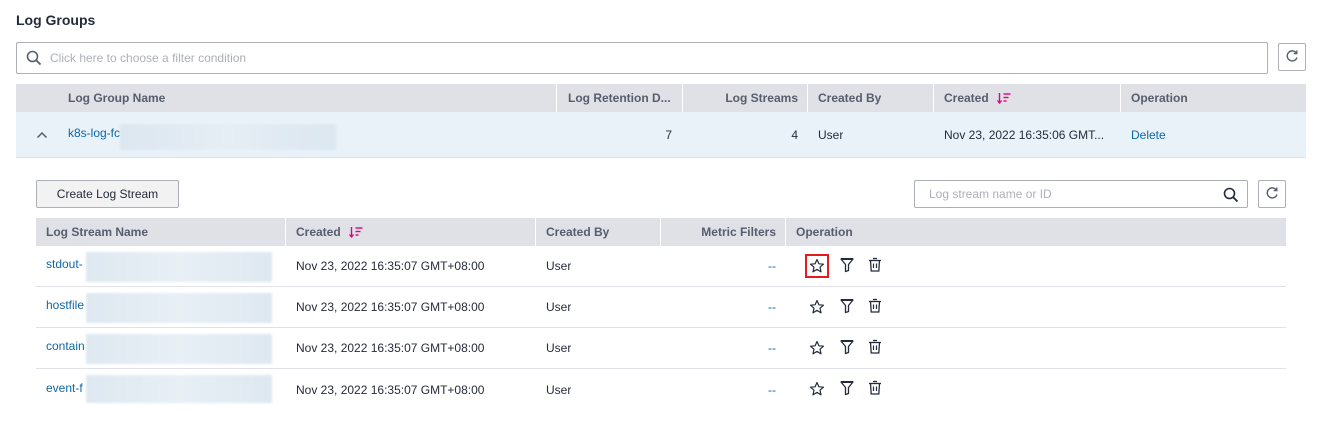 The image size is (1325, 438). Describe the element at coordinates (107, 194) in the screenshot. I see `create-log-stream-button: Create Log Stream` at that location.